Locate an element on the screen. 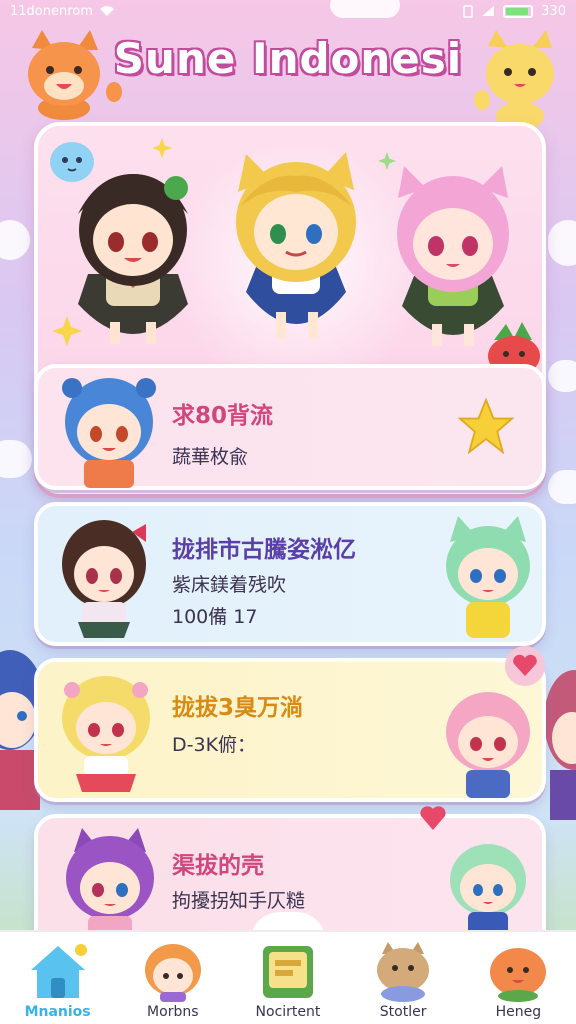 This screenshot has height=1024, width=576. status-left: 11donenrom is located at coordinates (62, 11).